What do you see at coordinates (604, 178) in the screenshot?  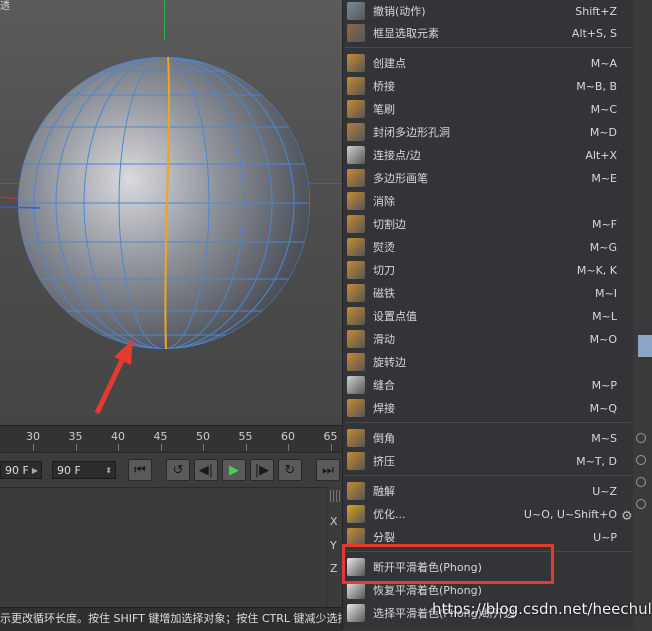 I see `menu-item-shortcut: M~E` at bounding box center [604, 178].